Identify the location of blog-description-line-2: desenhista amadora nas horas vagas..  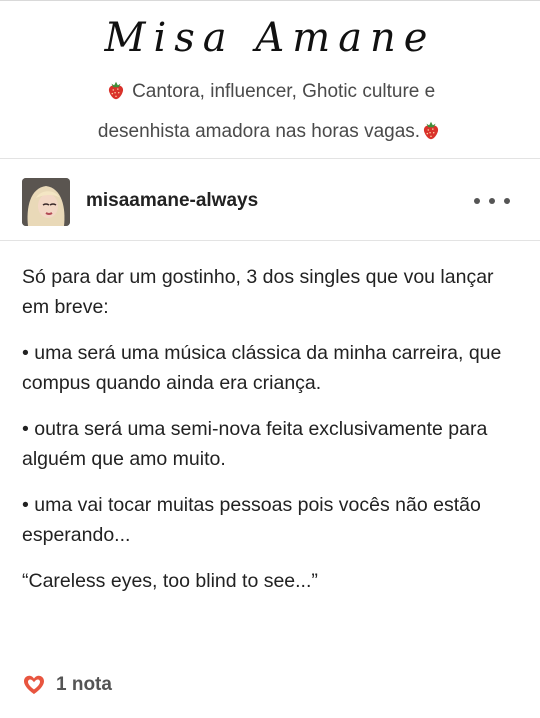
(270, 132).